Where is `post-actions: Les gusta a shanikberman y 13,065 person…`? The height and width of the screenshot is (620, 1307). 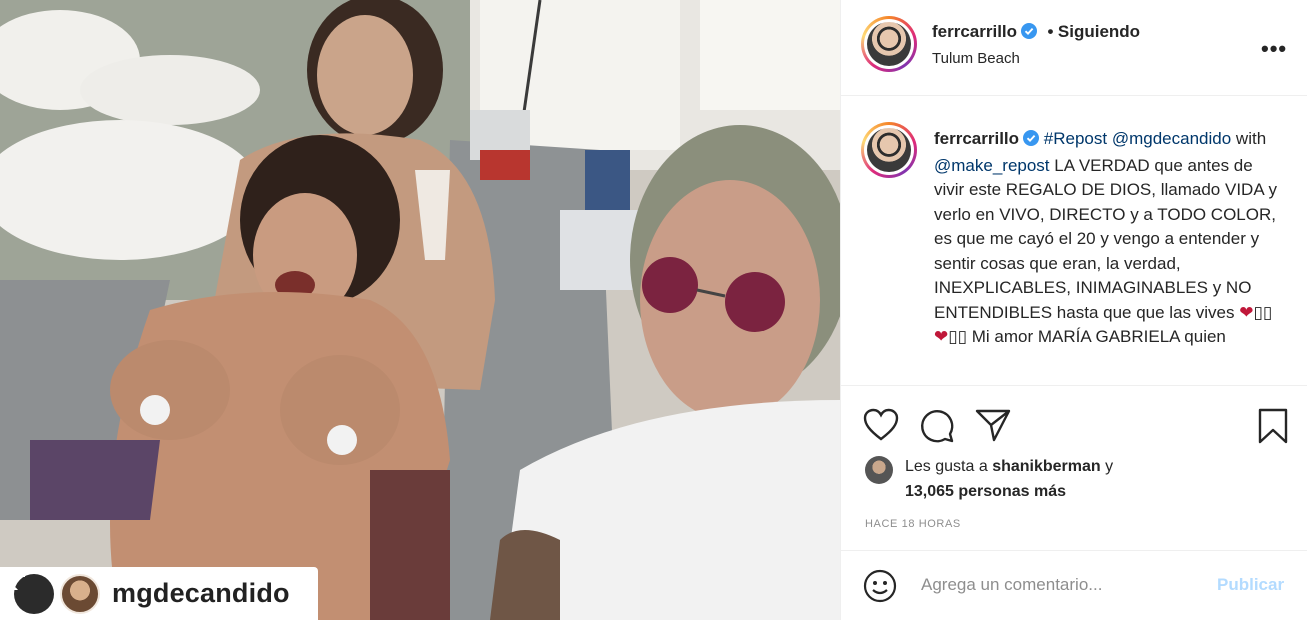 post-actions: Les gusta a shanikberman y 13,065 person… is located at coordinates (1074, 465).